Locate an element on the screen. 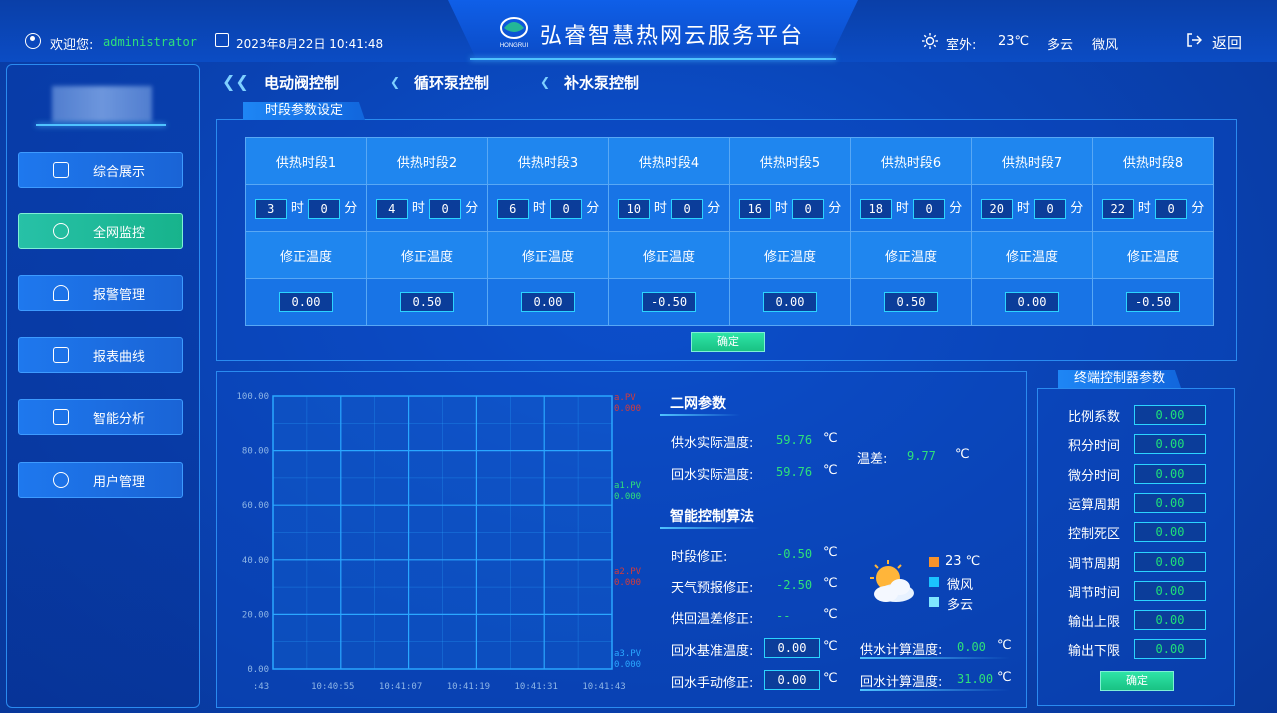 The width and height of the screenshot is (1277, 713). supply-return-corr-value: -- is located at coordinates (783, 616).